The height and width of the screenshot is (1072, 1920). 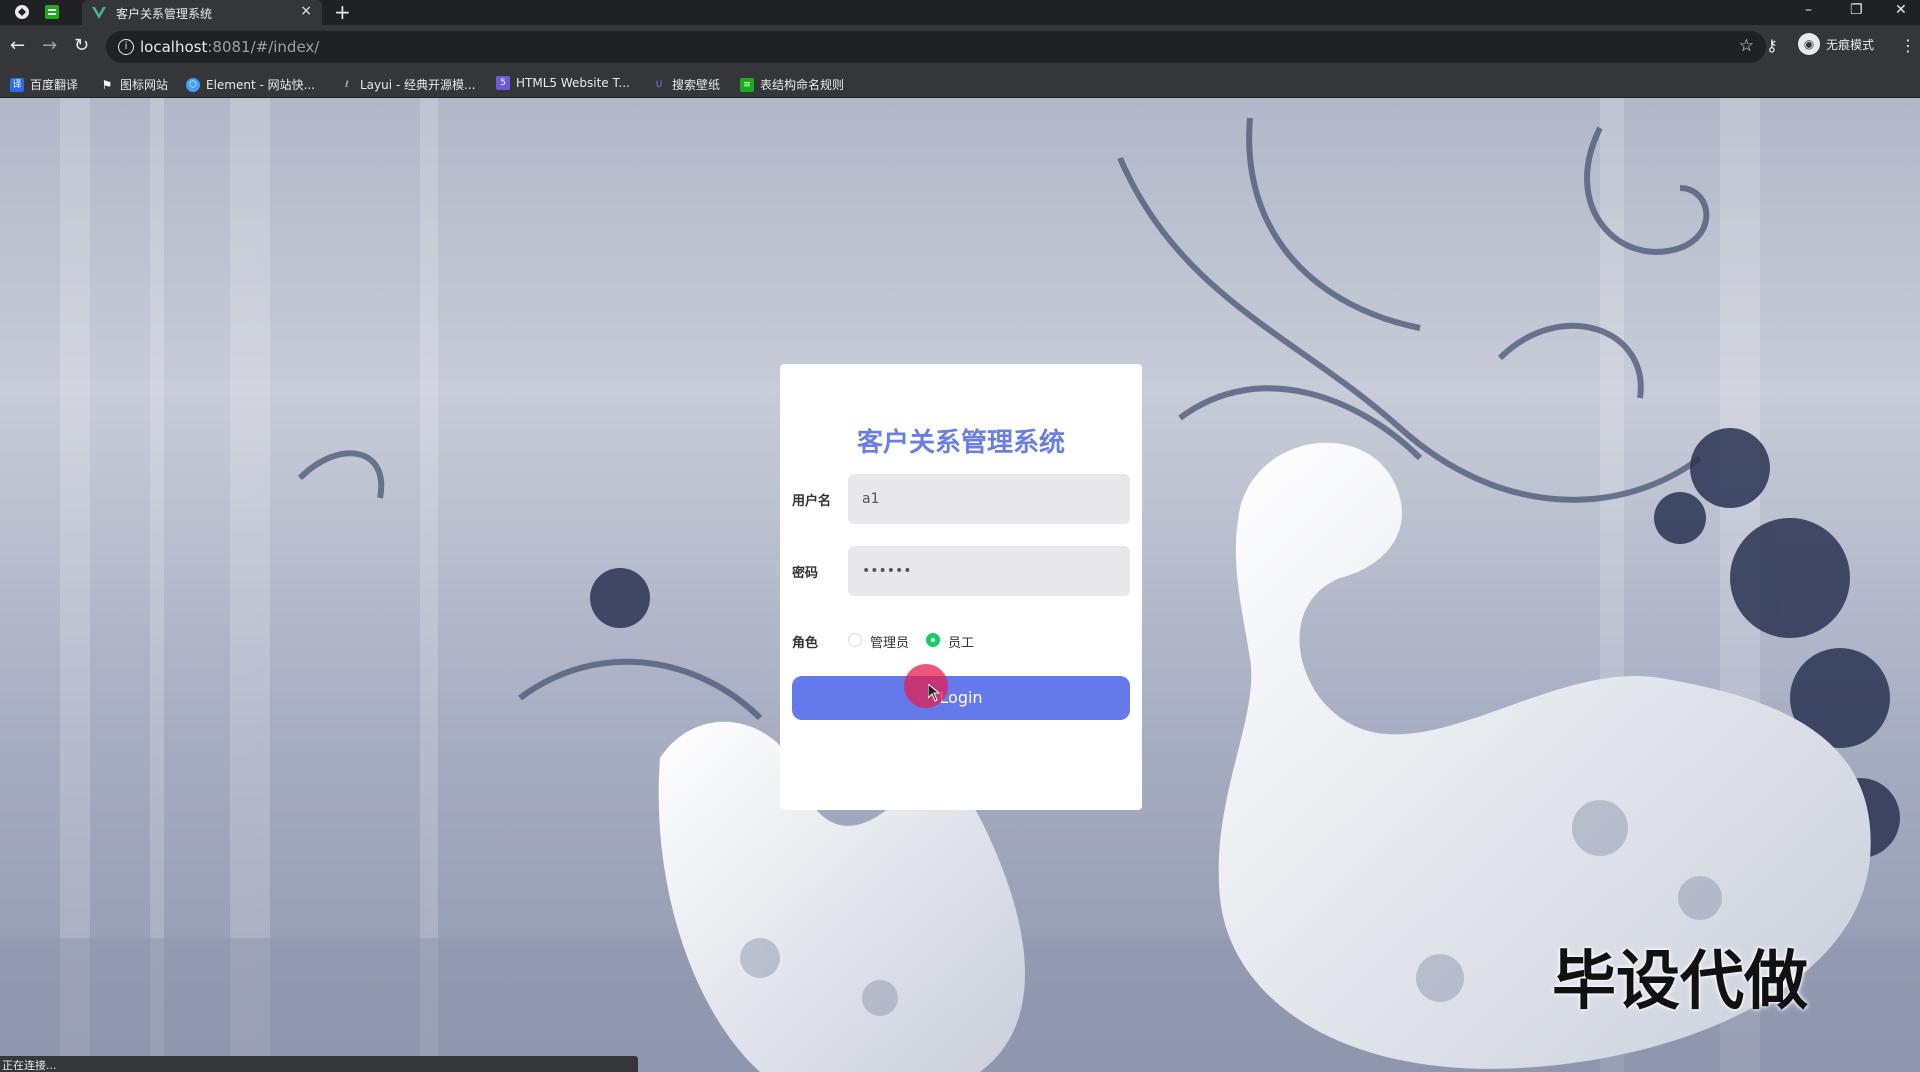 What do you see at coordinates (1746, 46) in the screenshot?
I see `bookmark-star-icon: ☆` at bounding box center [1746, 46].